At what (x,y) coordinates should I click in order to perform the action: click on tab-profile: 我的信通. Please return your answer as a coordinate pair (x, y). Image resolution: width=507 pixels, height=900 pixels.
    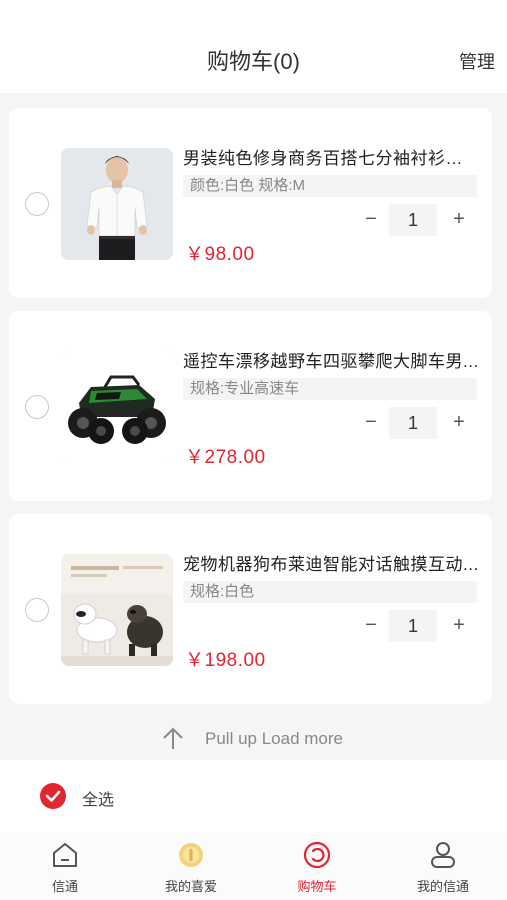
    Looking at the image, I should click on (443, 866).